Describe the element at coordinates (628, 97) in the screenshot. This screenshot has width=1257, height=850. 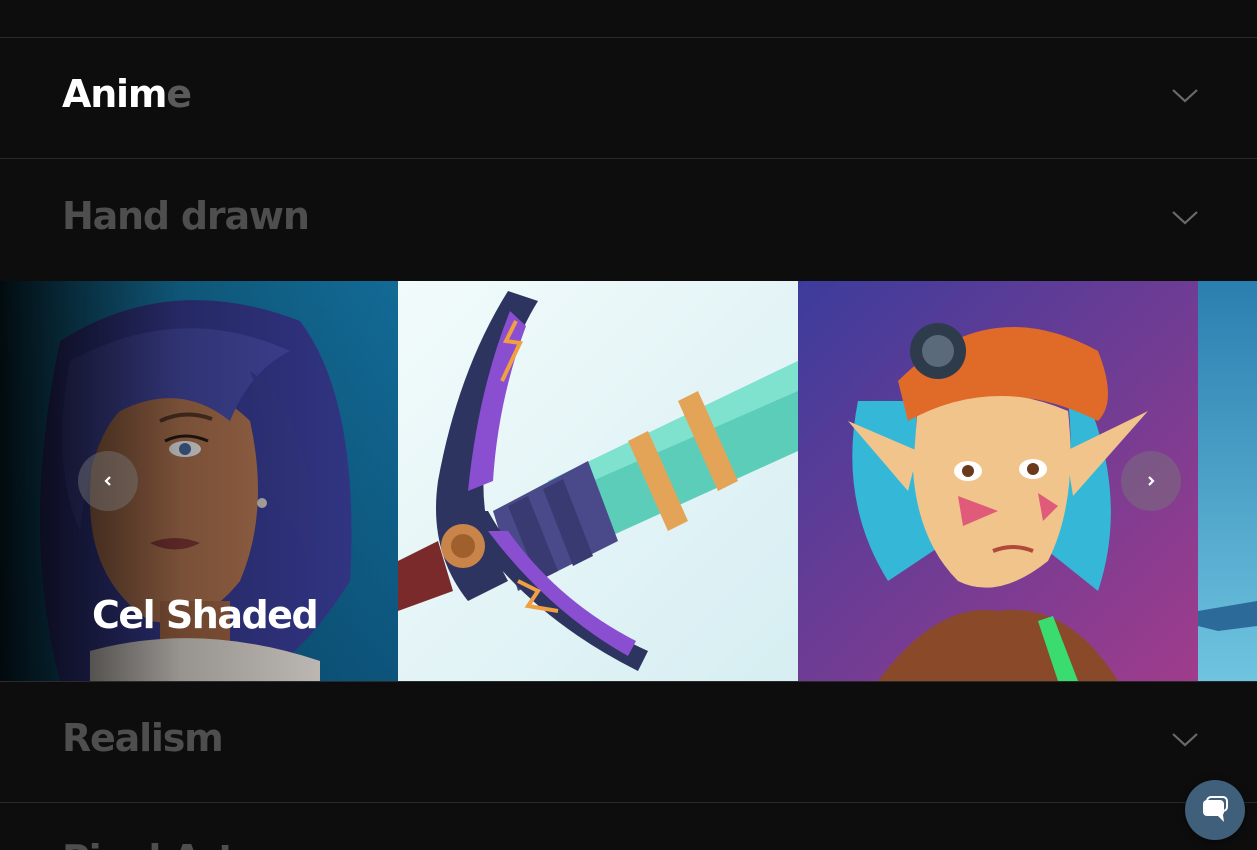
I see `accordion-item-anime: Anime` at that location.